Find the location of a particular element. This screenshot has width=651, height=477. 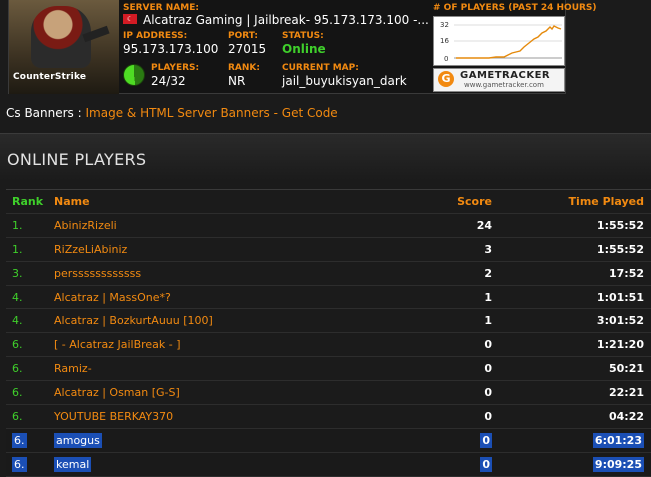

table-row: 6. kemal 0 9:09:25 is located at coordinates (328, 464).